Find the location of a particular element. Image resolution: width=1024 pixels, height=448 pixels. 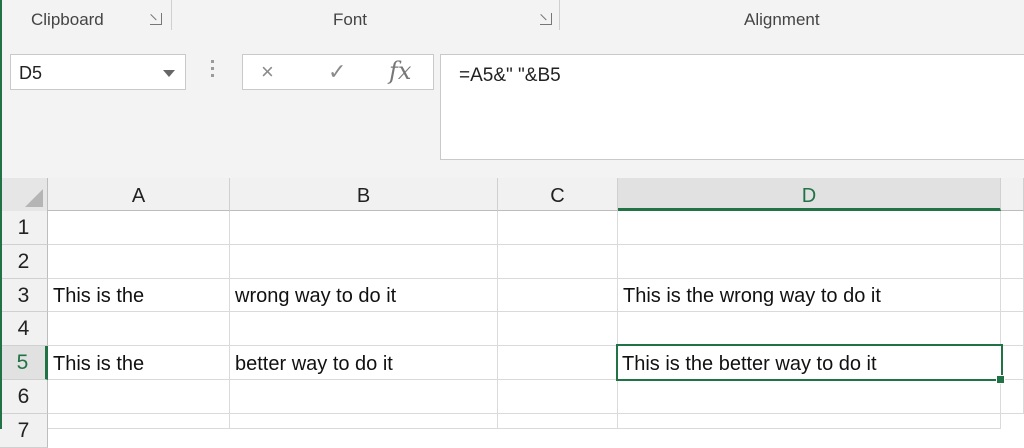

cell-d3: This is the wrong way to do it is located at coordinates (809, 295).